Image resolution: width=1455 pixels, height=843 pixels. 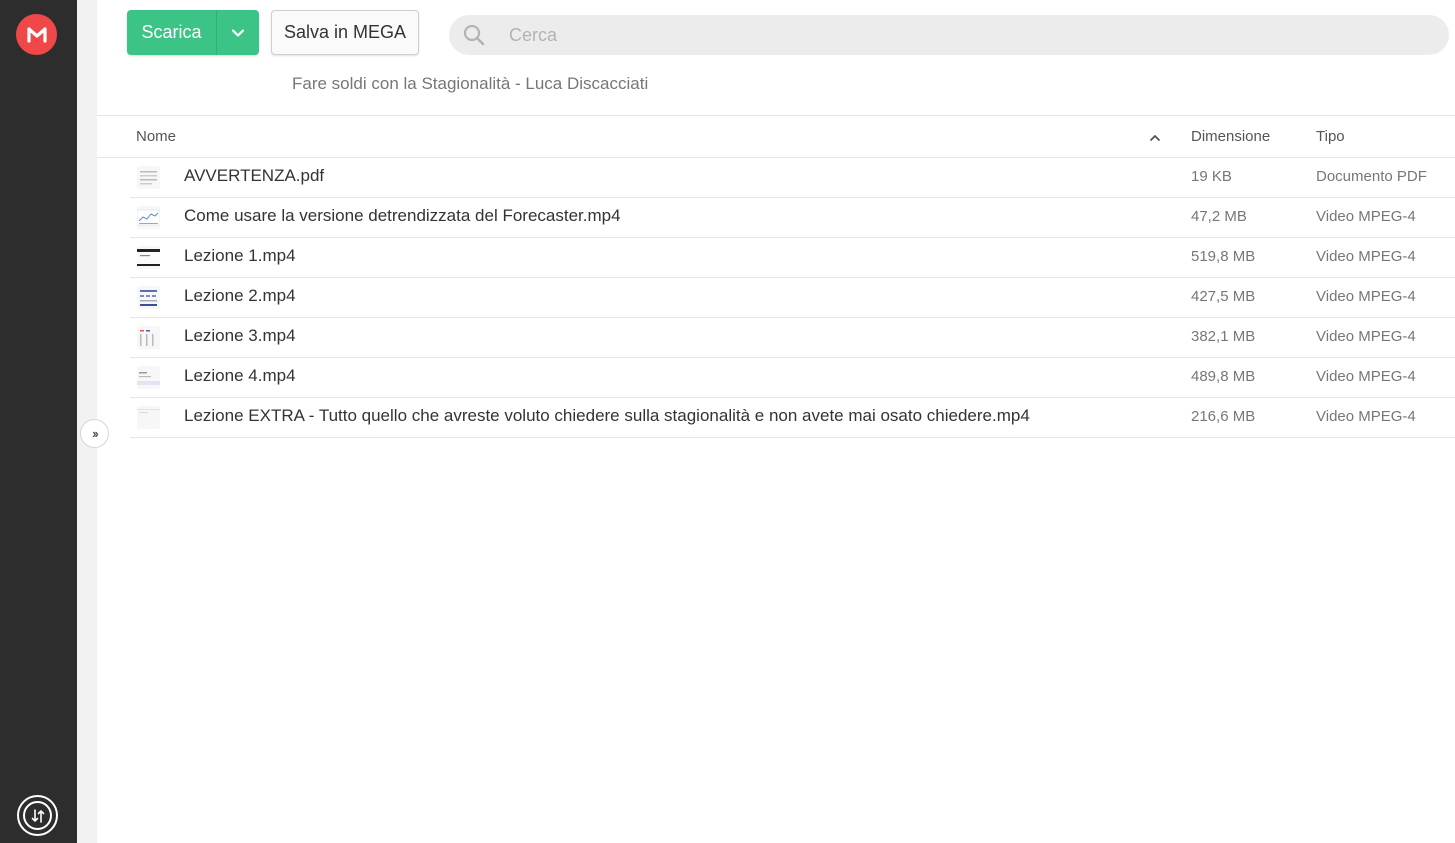 I want to click on chevron-down-icon, so click(x=238, y=32).